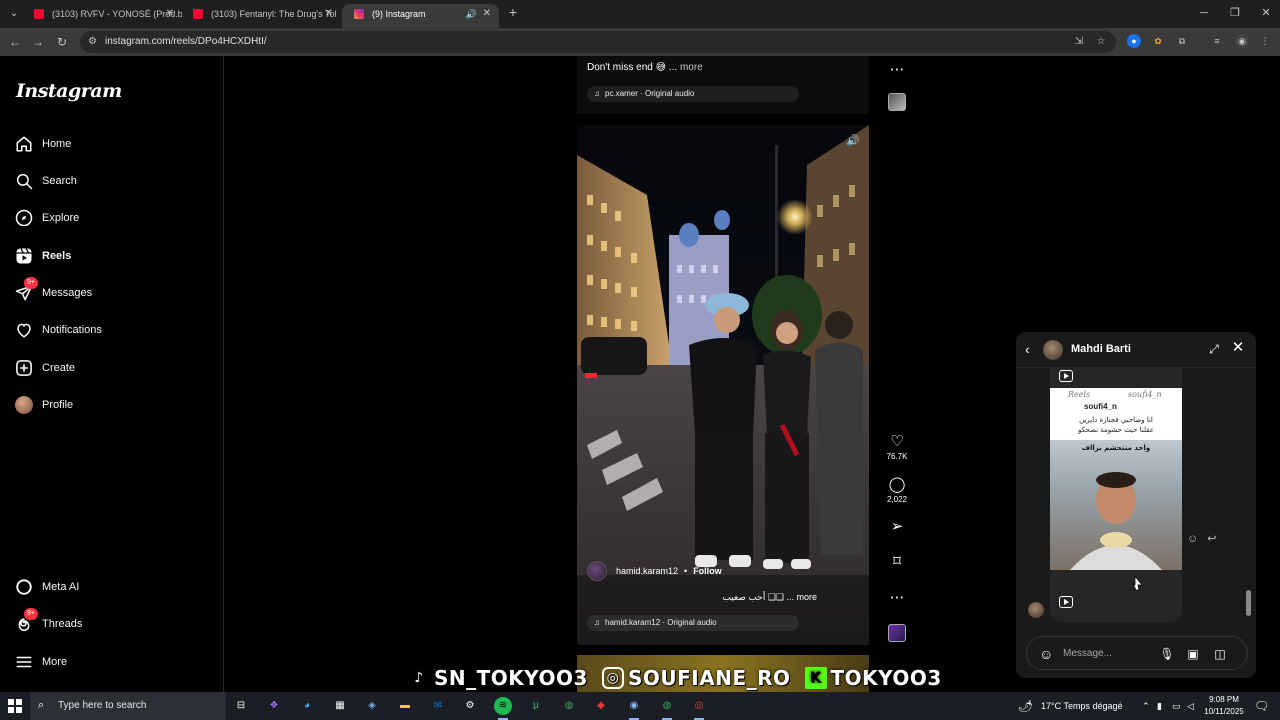  What do you see at coordinates (114, 256) in the screenshot?
I see `sidebar-item-reels: Reels` at bounding box center [114, 256].